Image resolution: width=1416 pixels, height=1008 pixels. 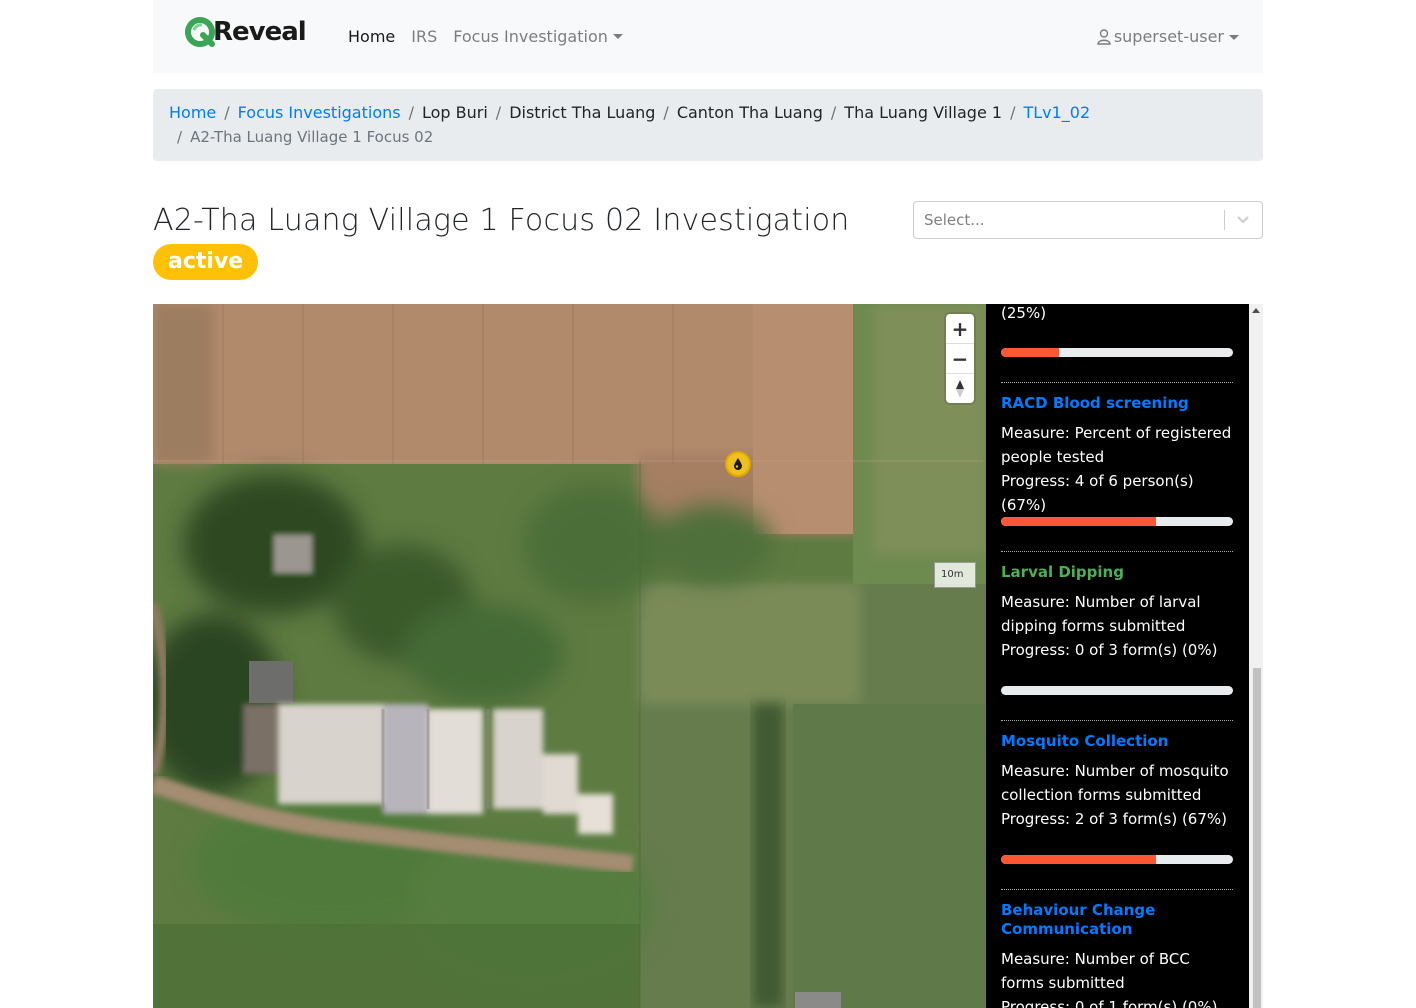 I want to click on droplet-icon, so click(x=738, y=464).